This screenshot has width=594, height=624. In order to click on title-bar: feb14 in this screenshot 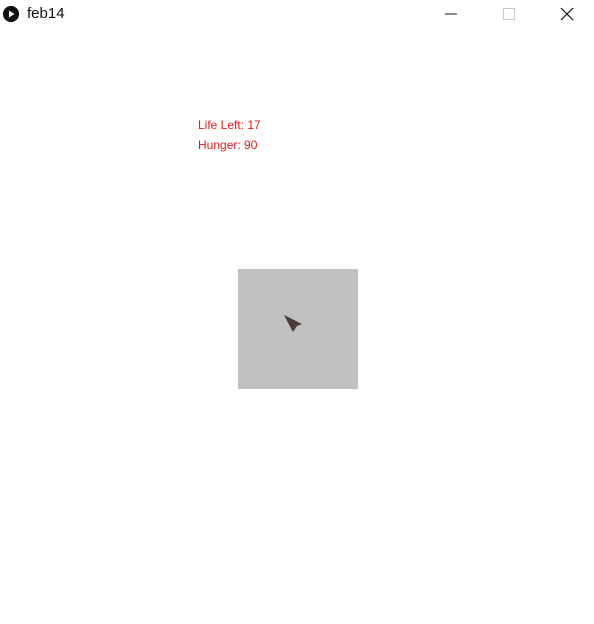, I will do `click(297, 14)`.